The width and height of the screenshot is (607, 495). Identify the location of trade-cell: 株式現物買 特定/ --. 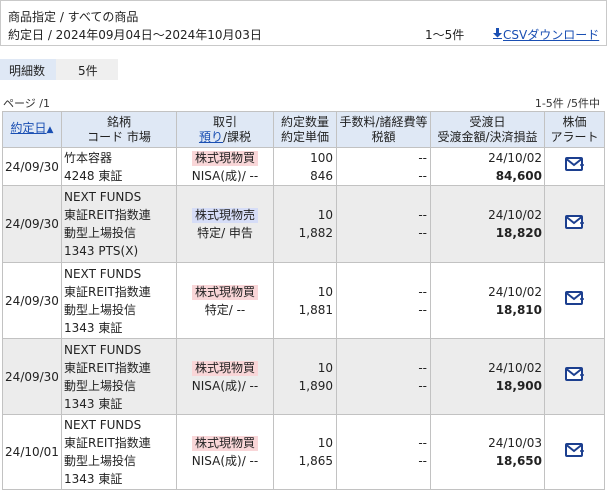
(225, 300).